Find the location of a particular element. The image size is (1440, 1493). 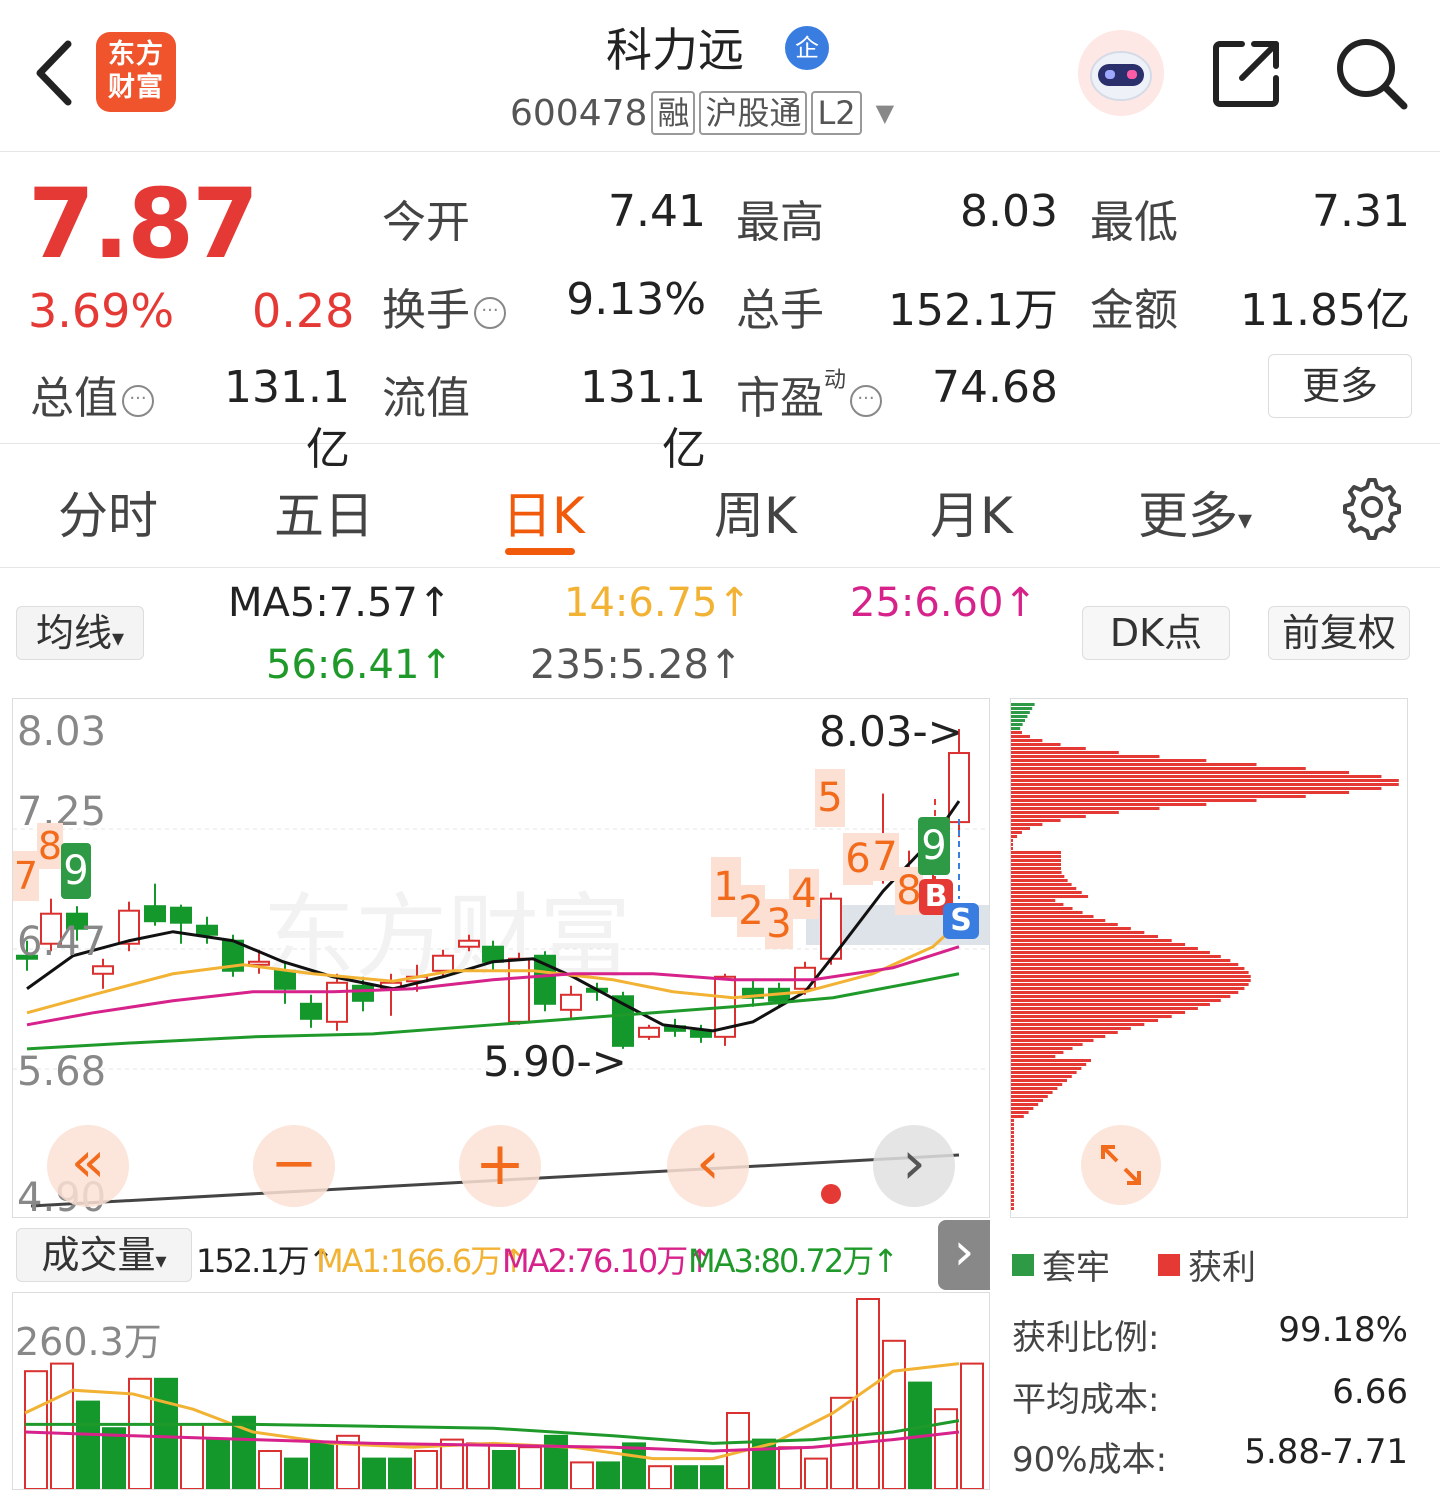

chip-svg is located at coordinates (1205, 956).